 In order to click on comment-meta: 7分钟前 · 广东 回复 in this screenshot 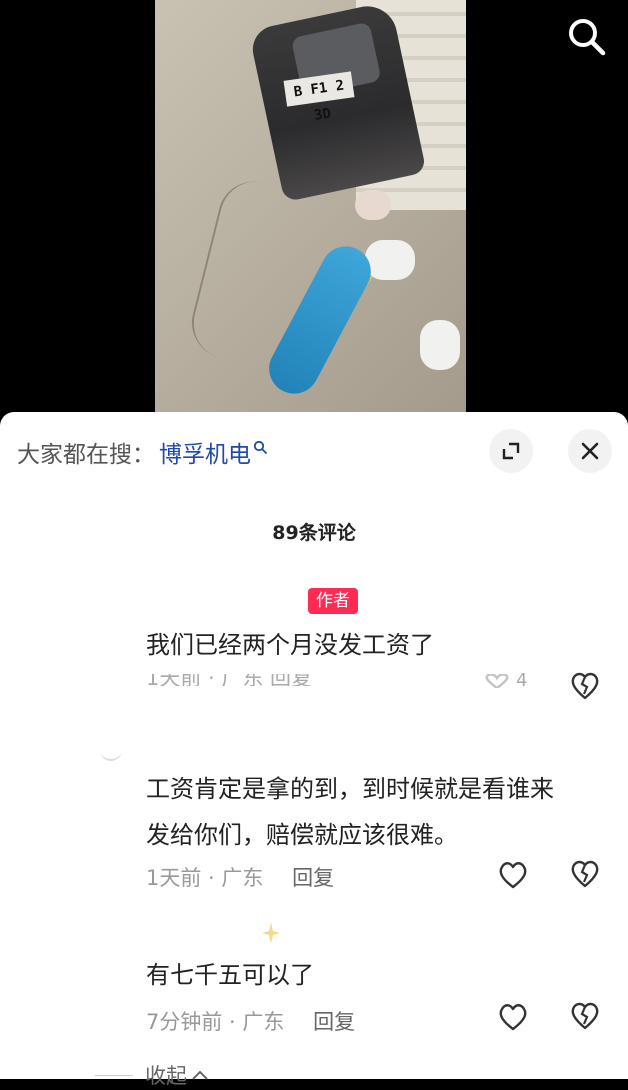, I will do `click(250, 1021)`.